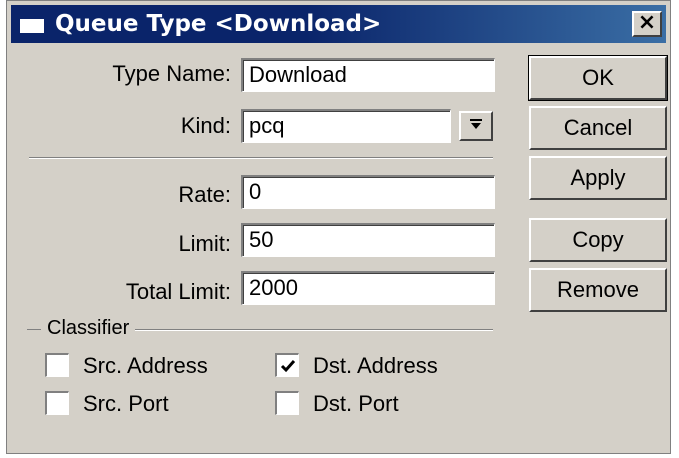  I want to click on total-limit-input: 2000, so click(368, 288).